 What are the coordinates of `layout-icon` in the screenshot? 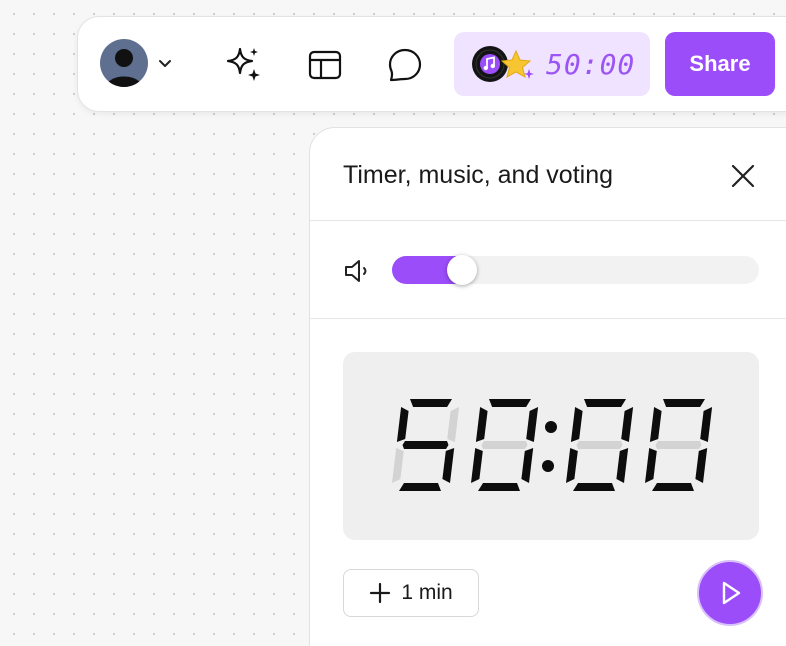 It's located at (325, 65).